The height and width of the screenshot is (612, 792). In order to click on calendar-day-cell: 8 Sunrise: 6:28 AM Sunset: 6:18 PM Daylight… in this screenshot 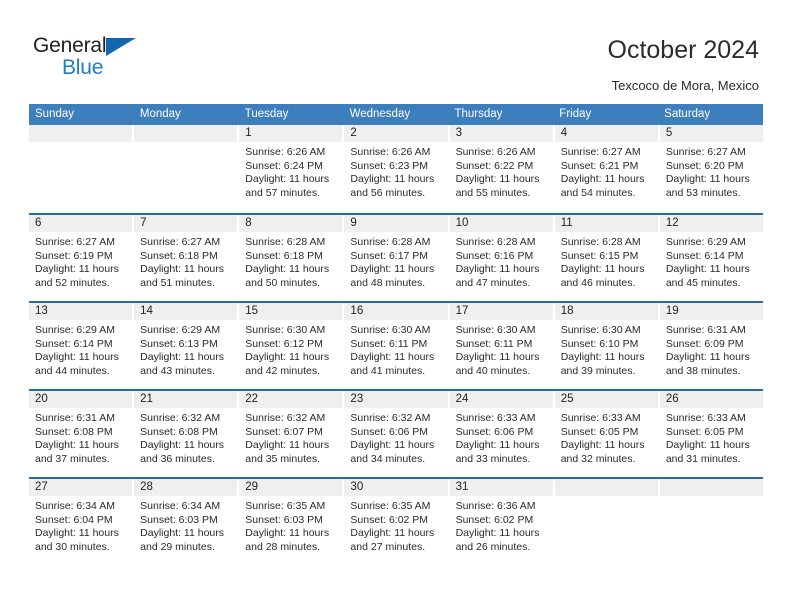, I will do `click(292, 258)`.